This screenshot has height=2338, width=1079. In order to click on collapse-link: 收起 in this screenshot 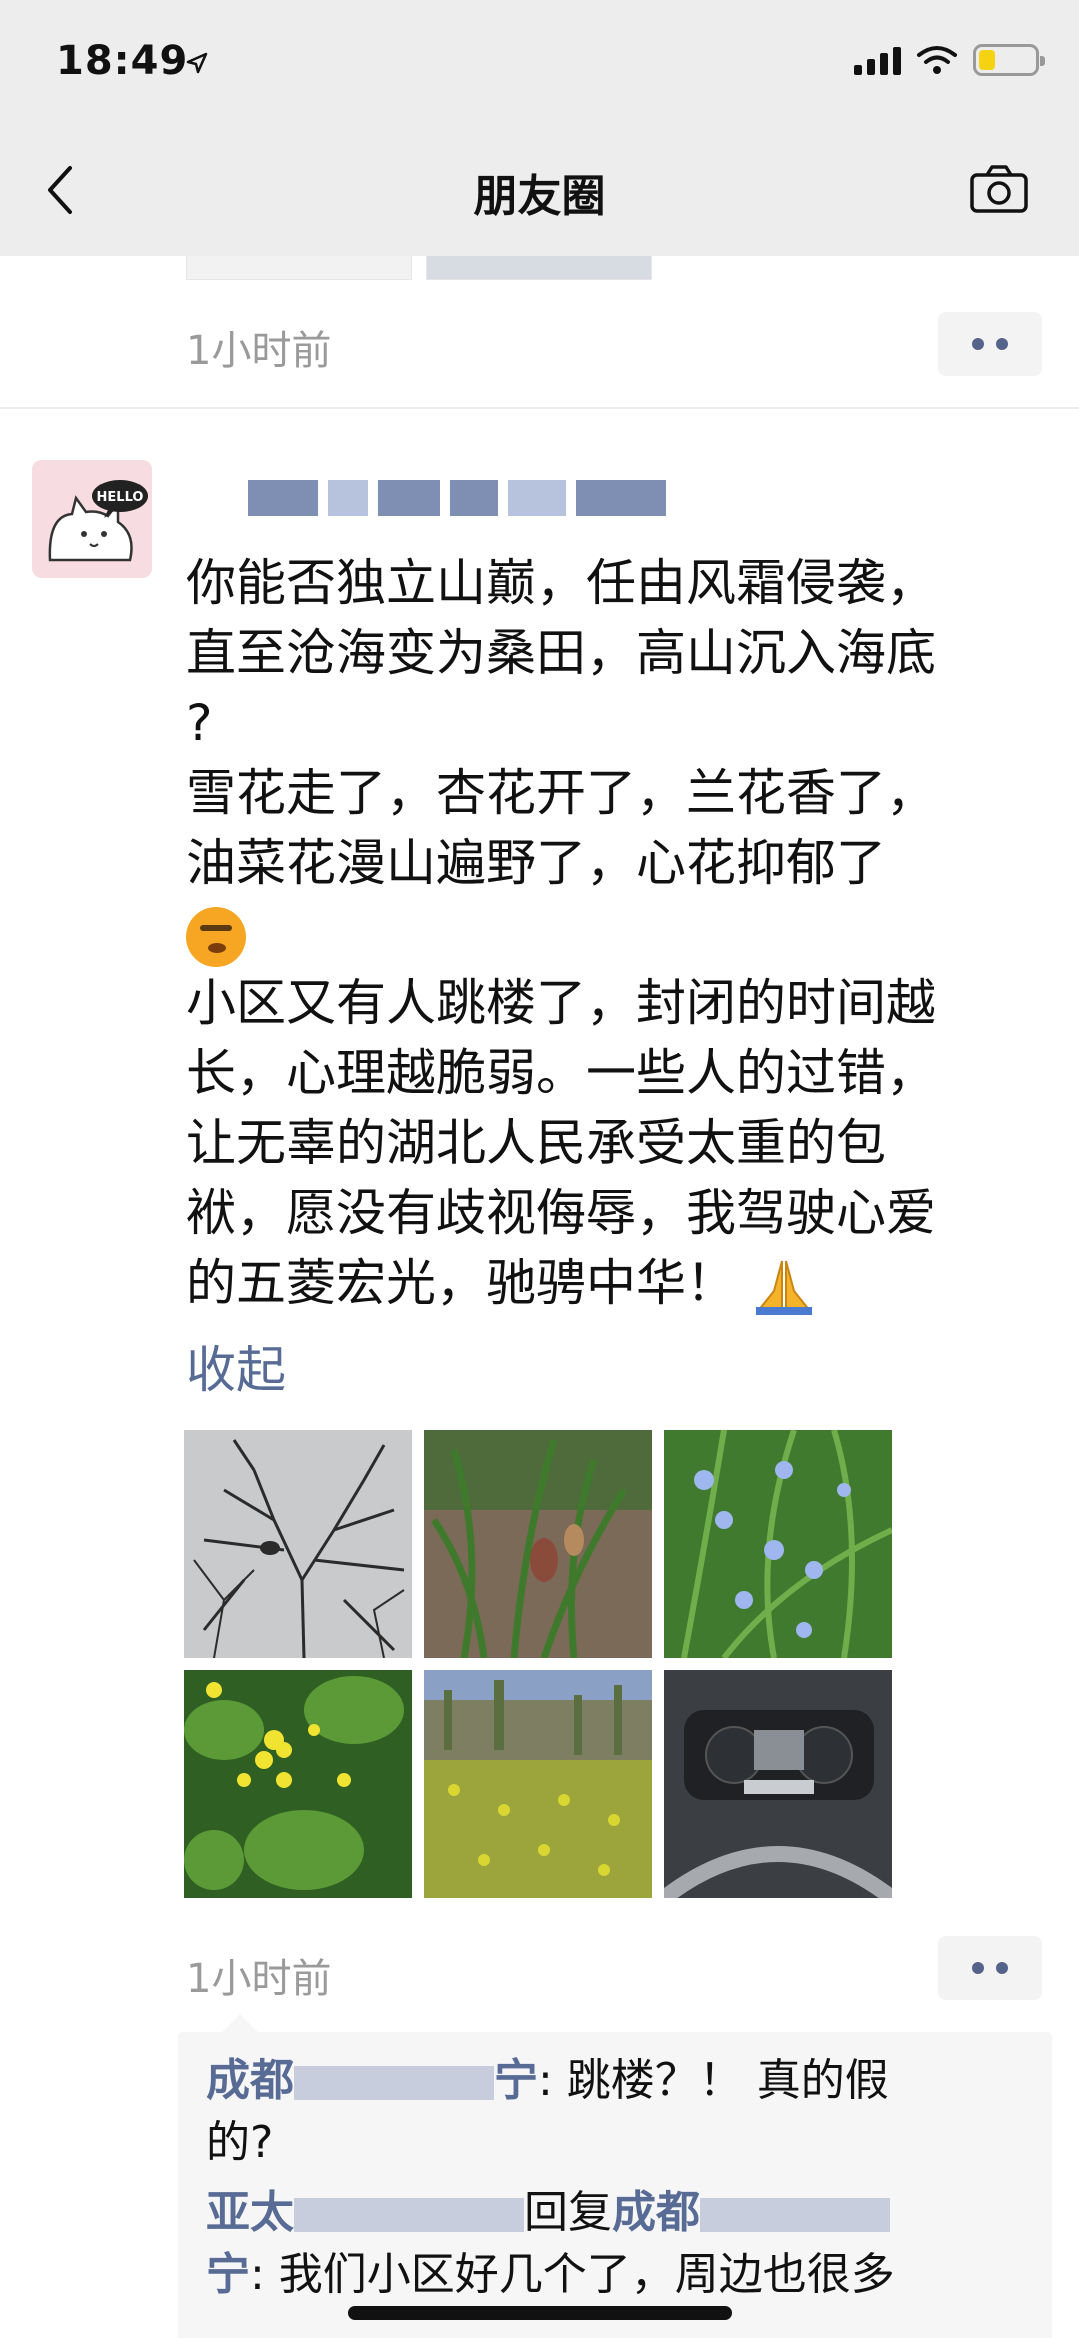, I will do `click(236, 1366)`.